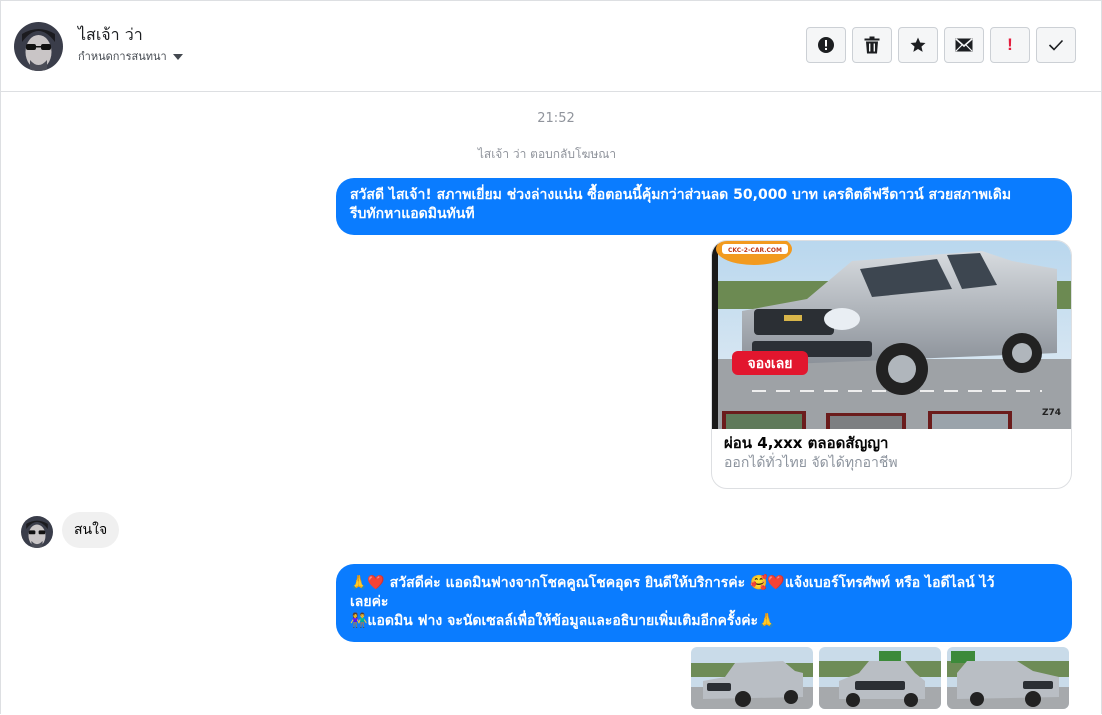 The width and height of the screenshot is (1102, 715). I want to click on star-button, so click(918, 45).